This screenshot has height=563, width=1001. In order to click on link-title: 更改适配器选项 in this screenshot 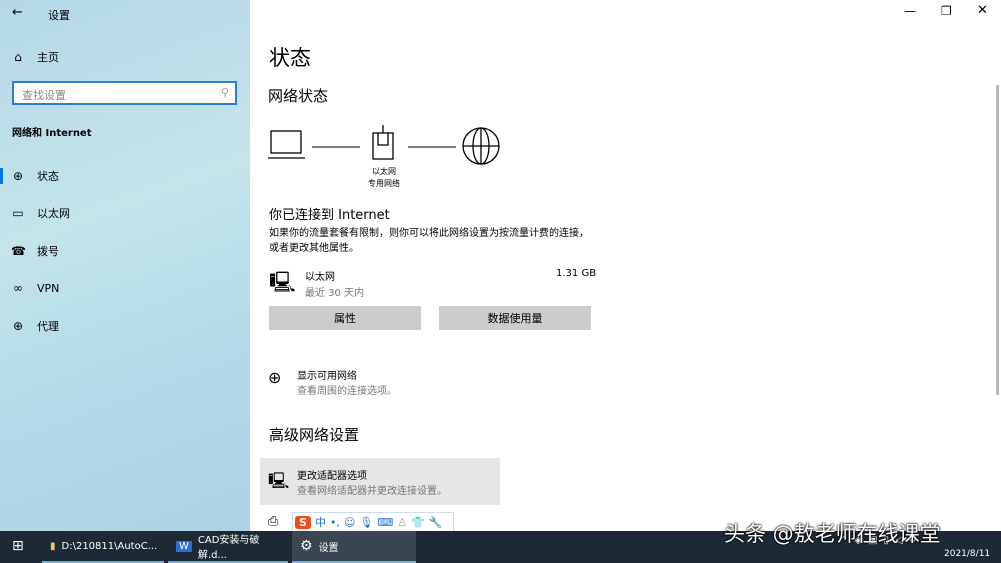, I will do `click(332, 476)`.